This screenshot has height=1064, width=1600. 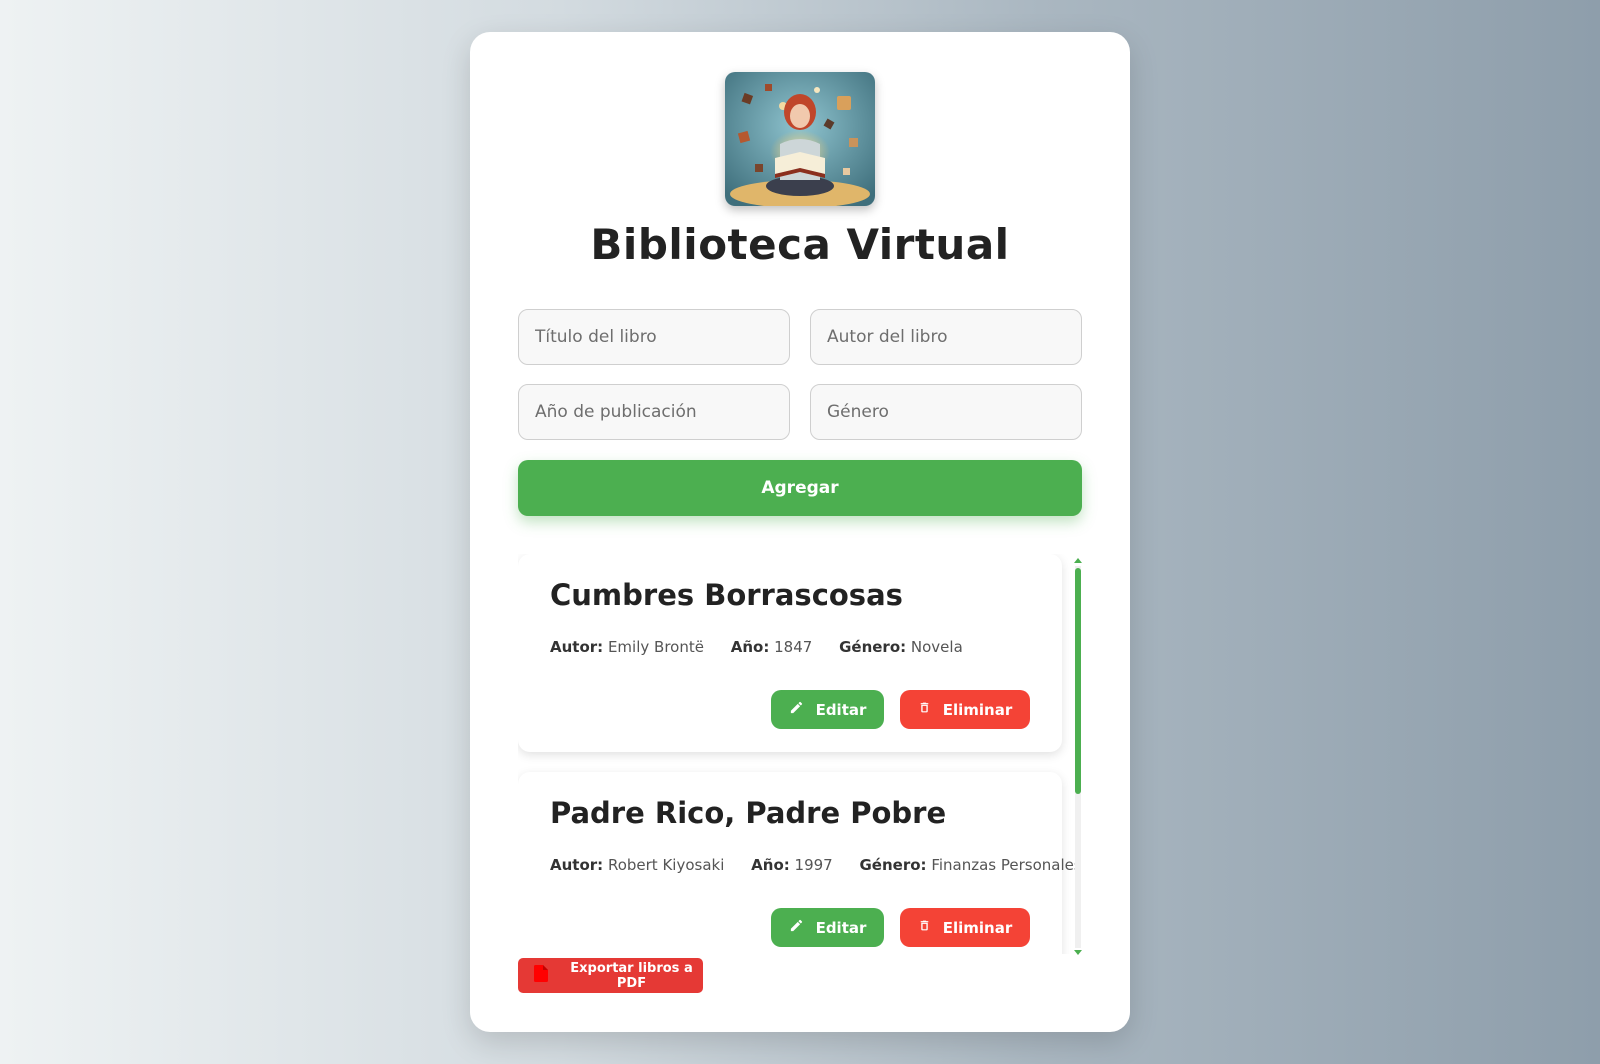 What do you see at coordinates (800, 488) in the screenshot?
I see `add-book-button: Agregar` at bounding box center [800, 488].